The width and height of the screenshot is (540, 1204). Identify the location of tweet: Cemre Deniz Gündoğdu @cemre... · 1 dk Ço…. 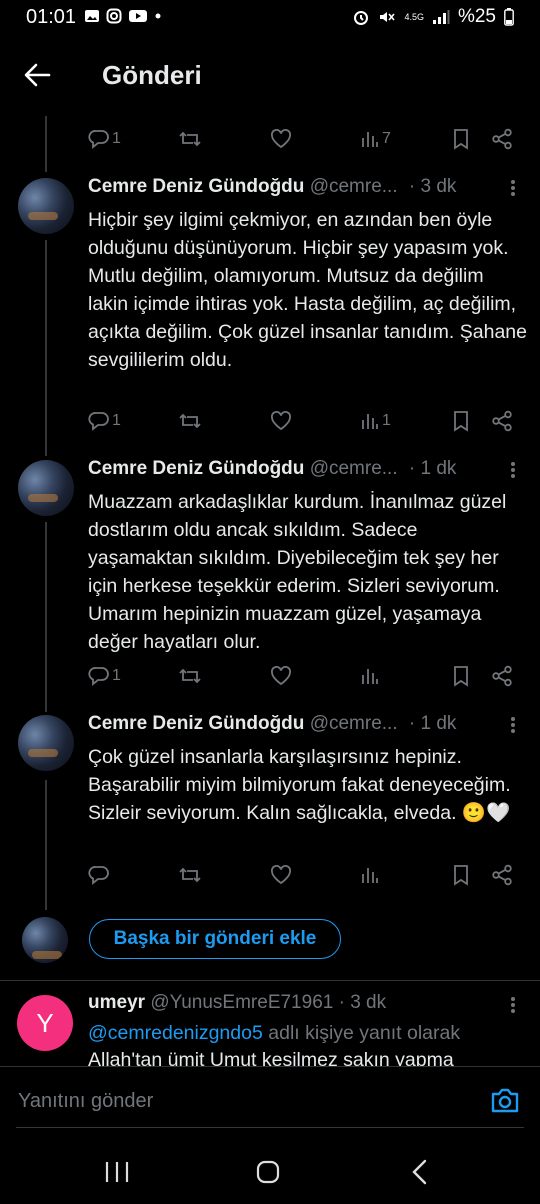
(270, 793).